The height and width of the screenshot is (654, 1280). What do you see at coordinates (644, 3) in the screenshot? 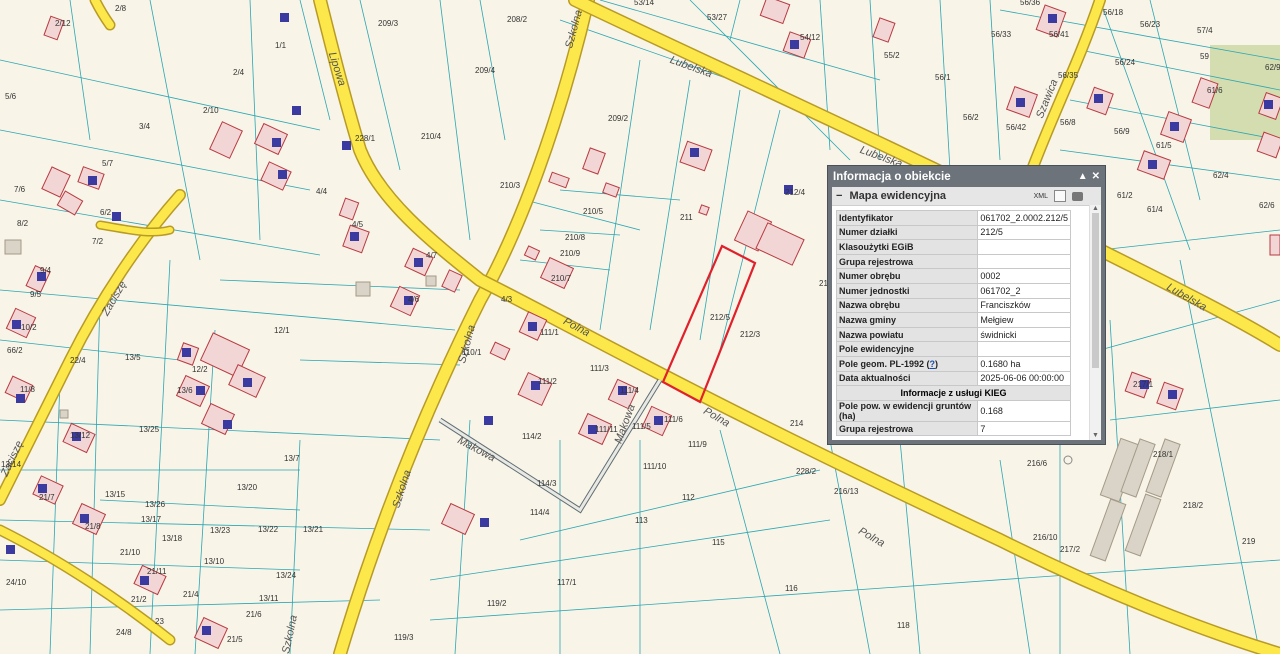
I see `parcel-number-label: 53/14` at bounding box center [644, 3].